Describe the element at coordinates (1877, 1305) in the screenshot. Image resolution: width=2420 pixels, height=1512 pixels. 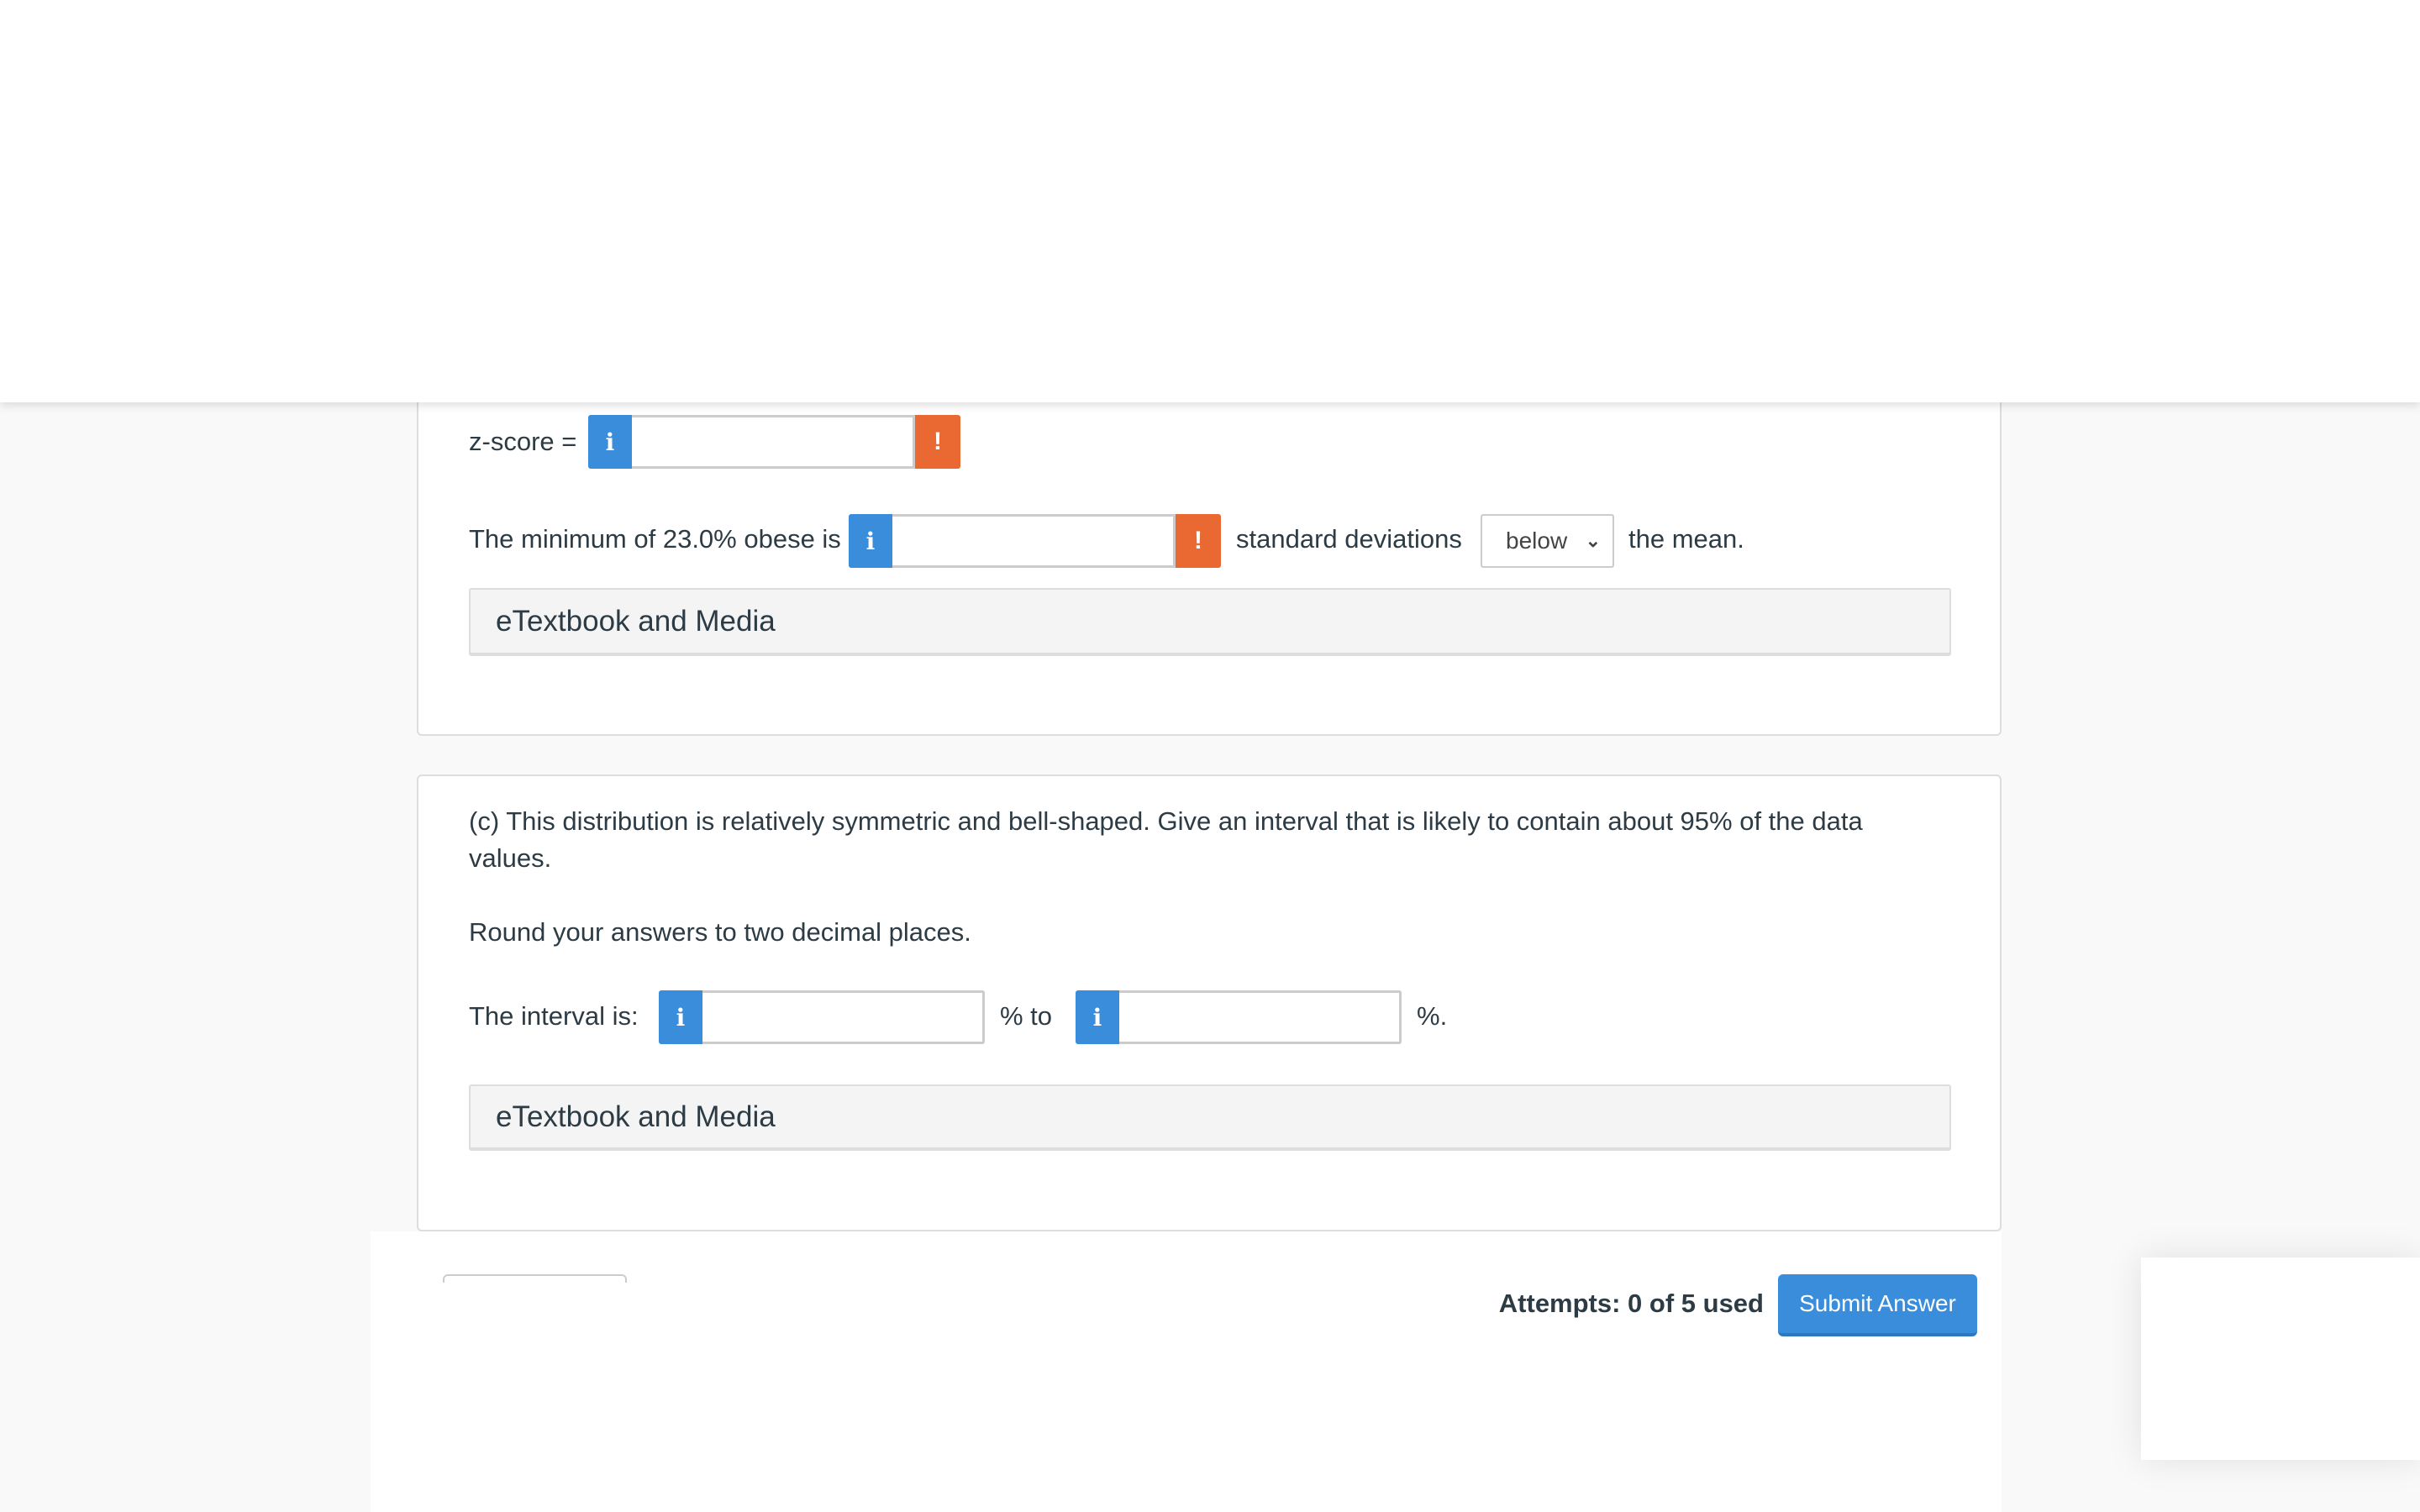
I see `submit-answer-button: Submit Answer` at that location.